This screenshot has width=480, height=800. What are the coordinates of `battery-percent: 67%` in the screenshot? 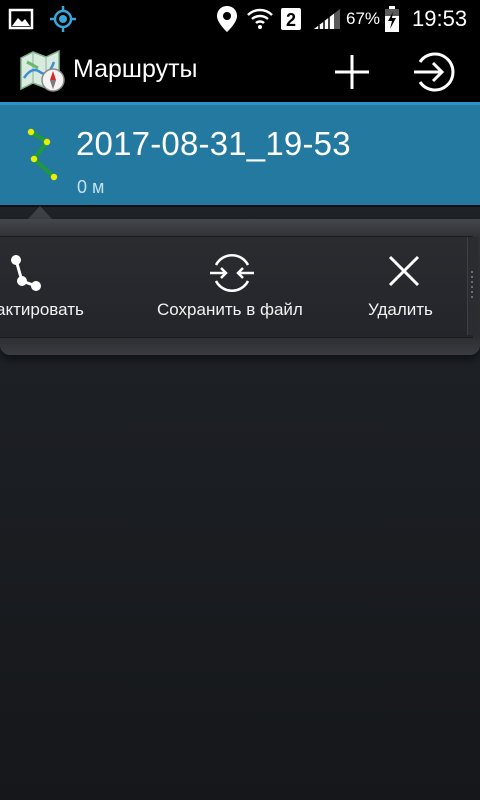 It's located at (363, 18).